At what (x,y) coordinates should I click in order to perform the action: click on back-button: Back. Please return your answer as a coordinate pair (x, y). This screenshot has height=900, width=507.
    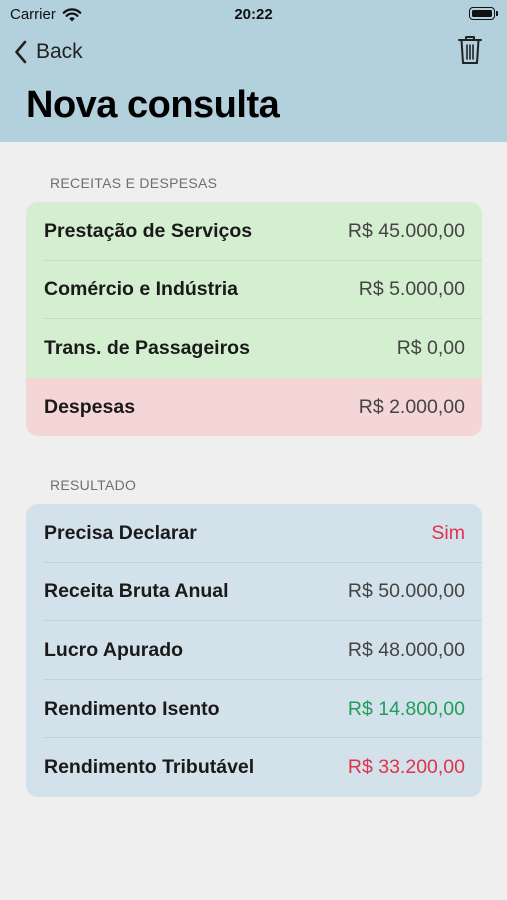
    Looking at the image, I should click on (48, 52).